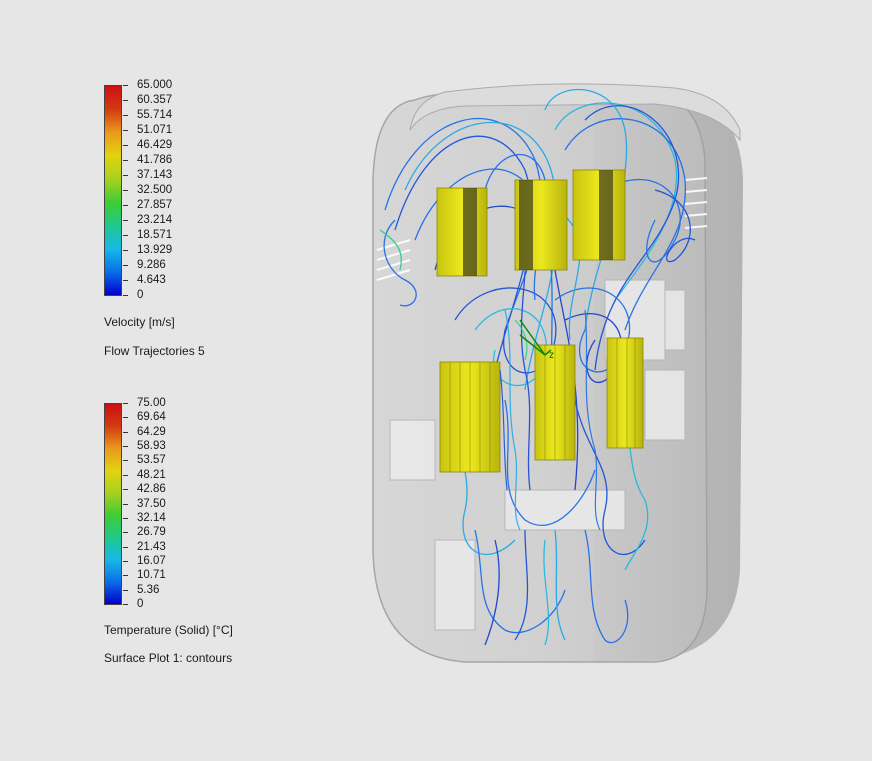 The width and height of the screenshot is (872, 761). What do you see at coordinates (168, 630) in the screenshot?
I see `temperature-quantity-label: Temperature (Solid) [°C]` at bounding box center [168, 630].